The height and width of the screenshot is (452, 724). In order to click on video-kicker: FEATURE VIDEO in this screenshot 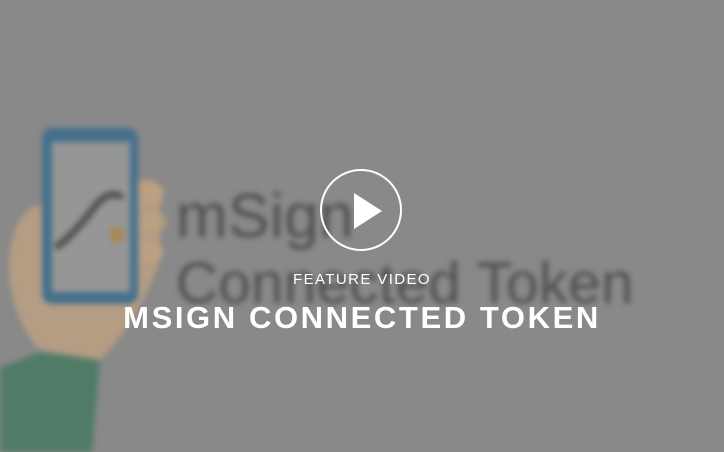, I will do `click(362, 279)`.